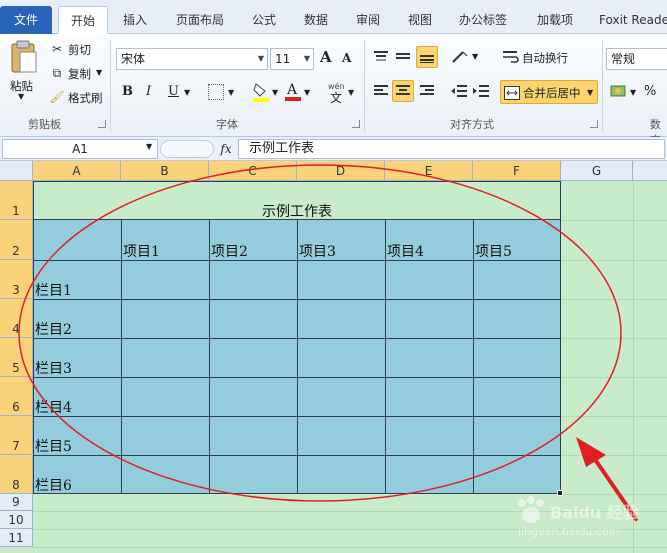 This screenshot has width=667, height=553. Describe the element at coordinates (405, 251) in the screenshot. I see `header-cell-e2: 项目4` at that location.